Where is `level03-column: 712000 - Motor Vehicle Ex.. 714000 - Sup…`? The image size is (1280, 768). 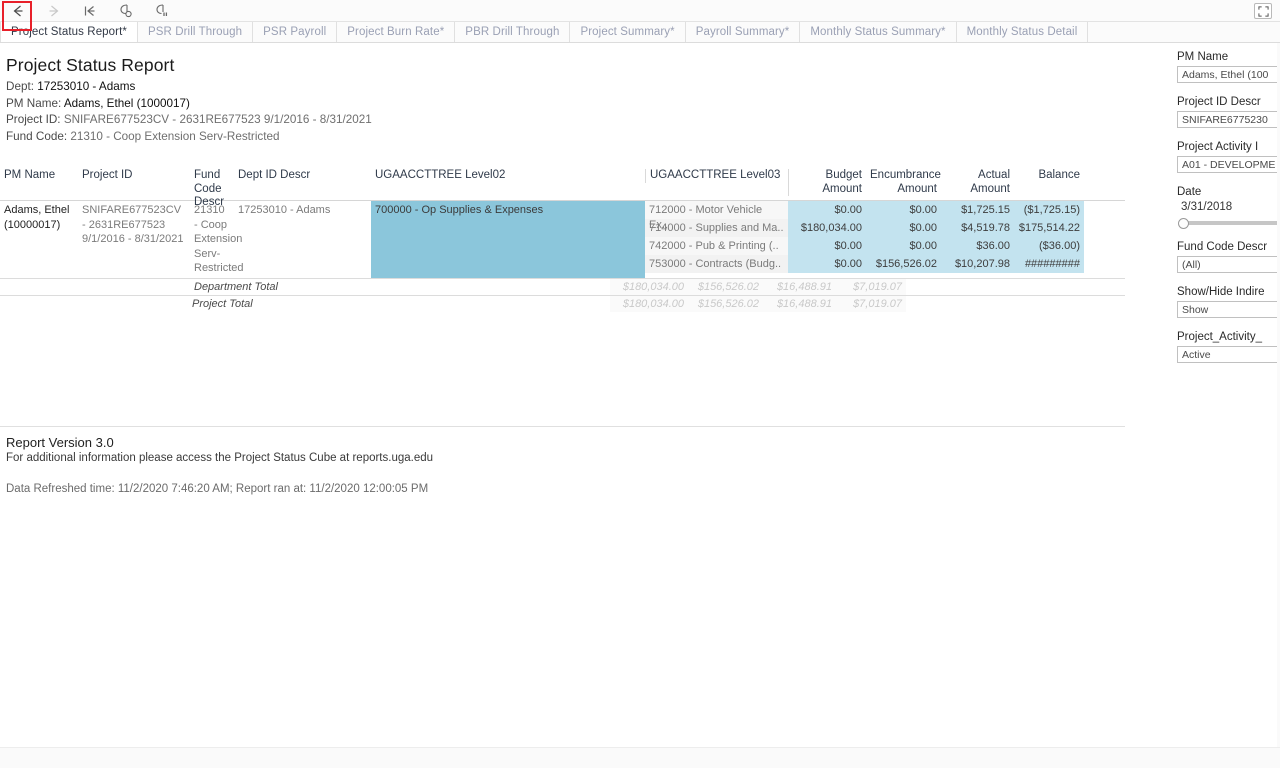
level03-column: 712000 - Motor Vehicle Ex.. 714000 - Sup… is located at coordinates (716, 239).